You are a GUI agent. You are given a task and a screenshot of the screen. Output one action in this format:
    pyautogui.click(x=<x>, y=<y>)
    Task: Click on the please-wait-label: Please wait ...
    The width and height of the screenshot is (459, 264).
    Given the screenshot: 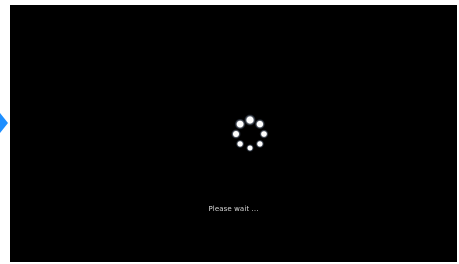 What is the action you would take?
    pyautogui.click(x=233, y=209)
    